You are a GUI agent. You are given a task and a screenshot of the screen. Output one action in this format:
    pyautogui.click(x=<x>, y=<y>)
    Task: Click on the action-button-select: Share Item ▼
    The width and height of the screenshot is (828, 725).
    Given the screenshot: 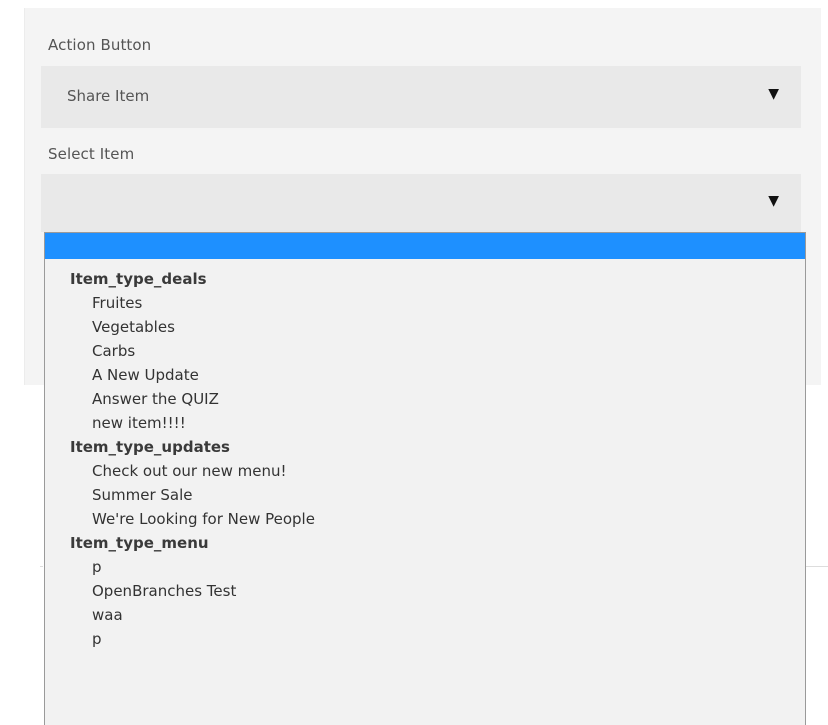 What is the action you would take?
    pyautogui.click(x=421, y=97)
    